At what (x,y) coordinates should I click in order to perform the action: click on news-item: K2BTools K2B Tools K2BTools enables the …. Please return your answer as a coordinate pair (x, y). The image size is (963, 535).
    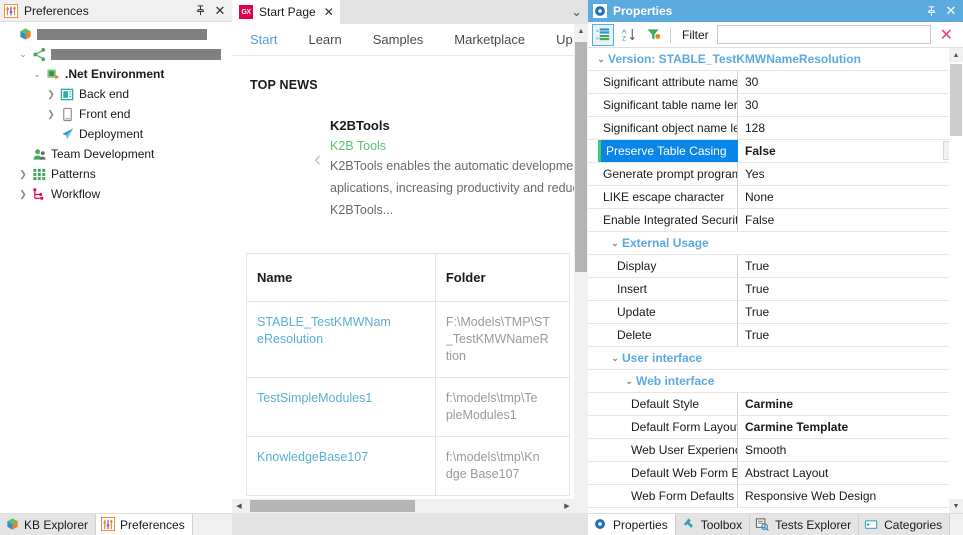
    Looking at the image, I should click on (410, 168).